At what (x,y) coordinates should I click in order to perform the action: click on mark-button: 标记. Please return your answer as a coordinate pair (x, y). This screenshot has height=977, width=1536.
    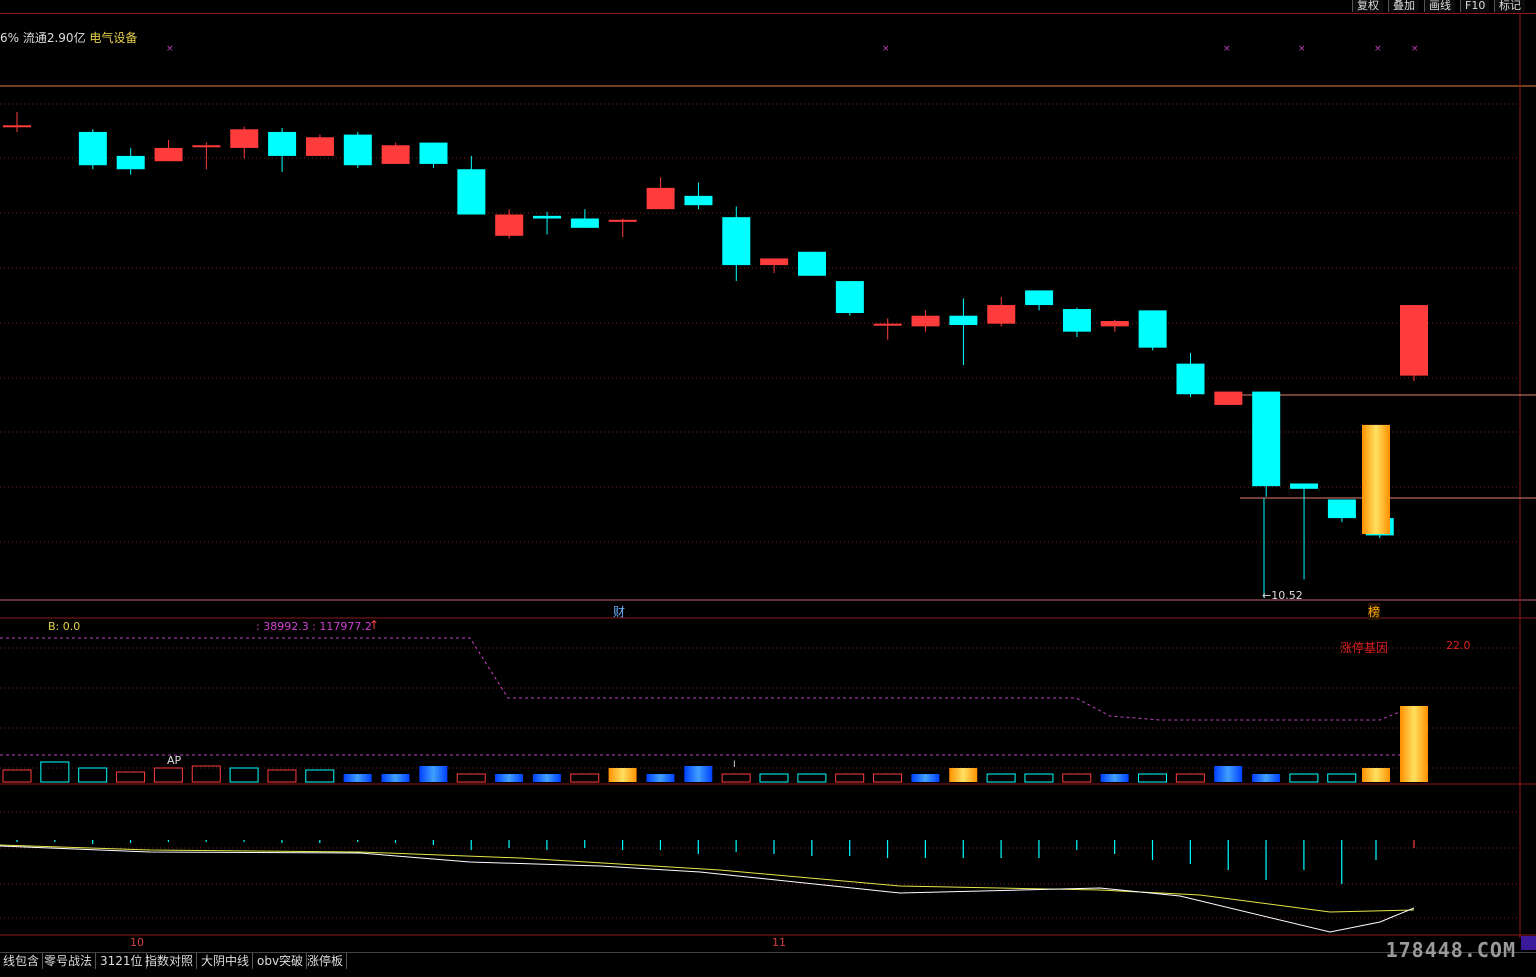
    Looking at the image, I should click on (1509, 6).